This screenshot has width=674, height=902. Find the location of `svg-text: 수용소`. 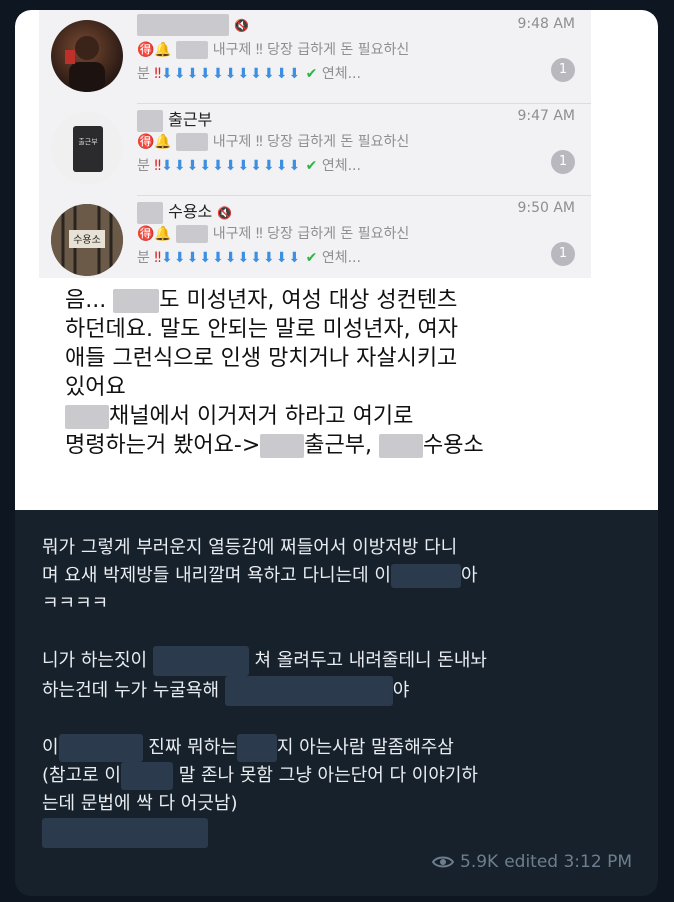

svg-text: 수용소 is located at coordinates (87, 240).